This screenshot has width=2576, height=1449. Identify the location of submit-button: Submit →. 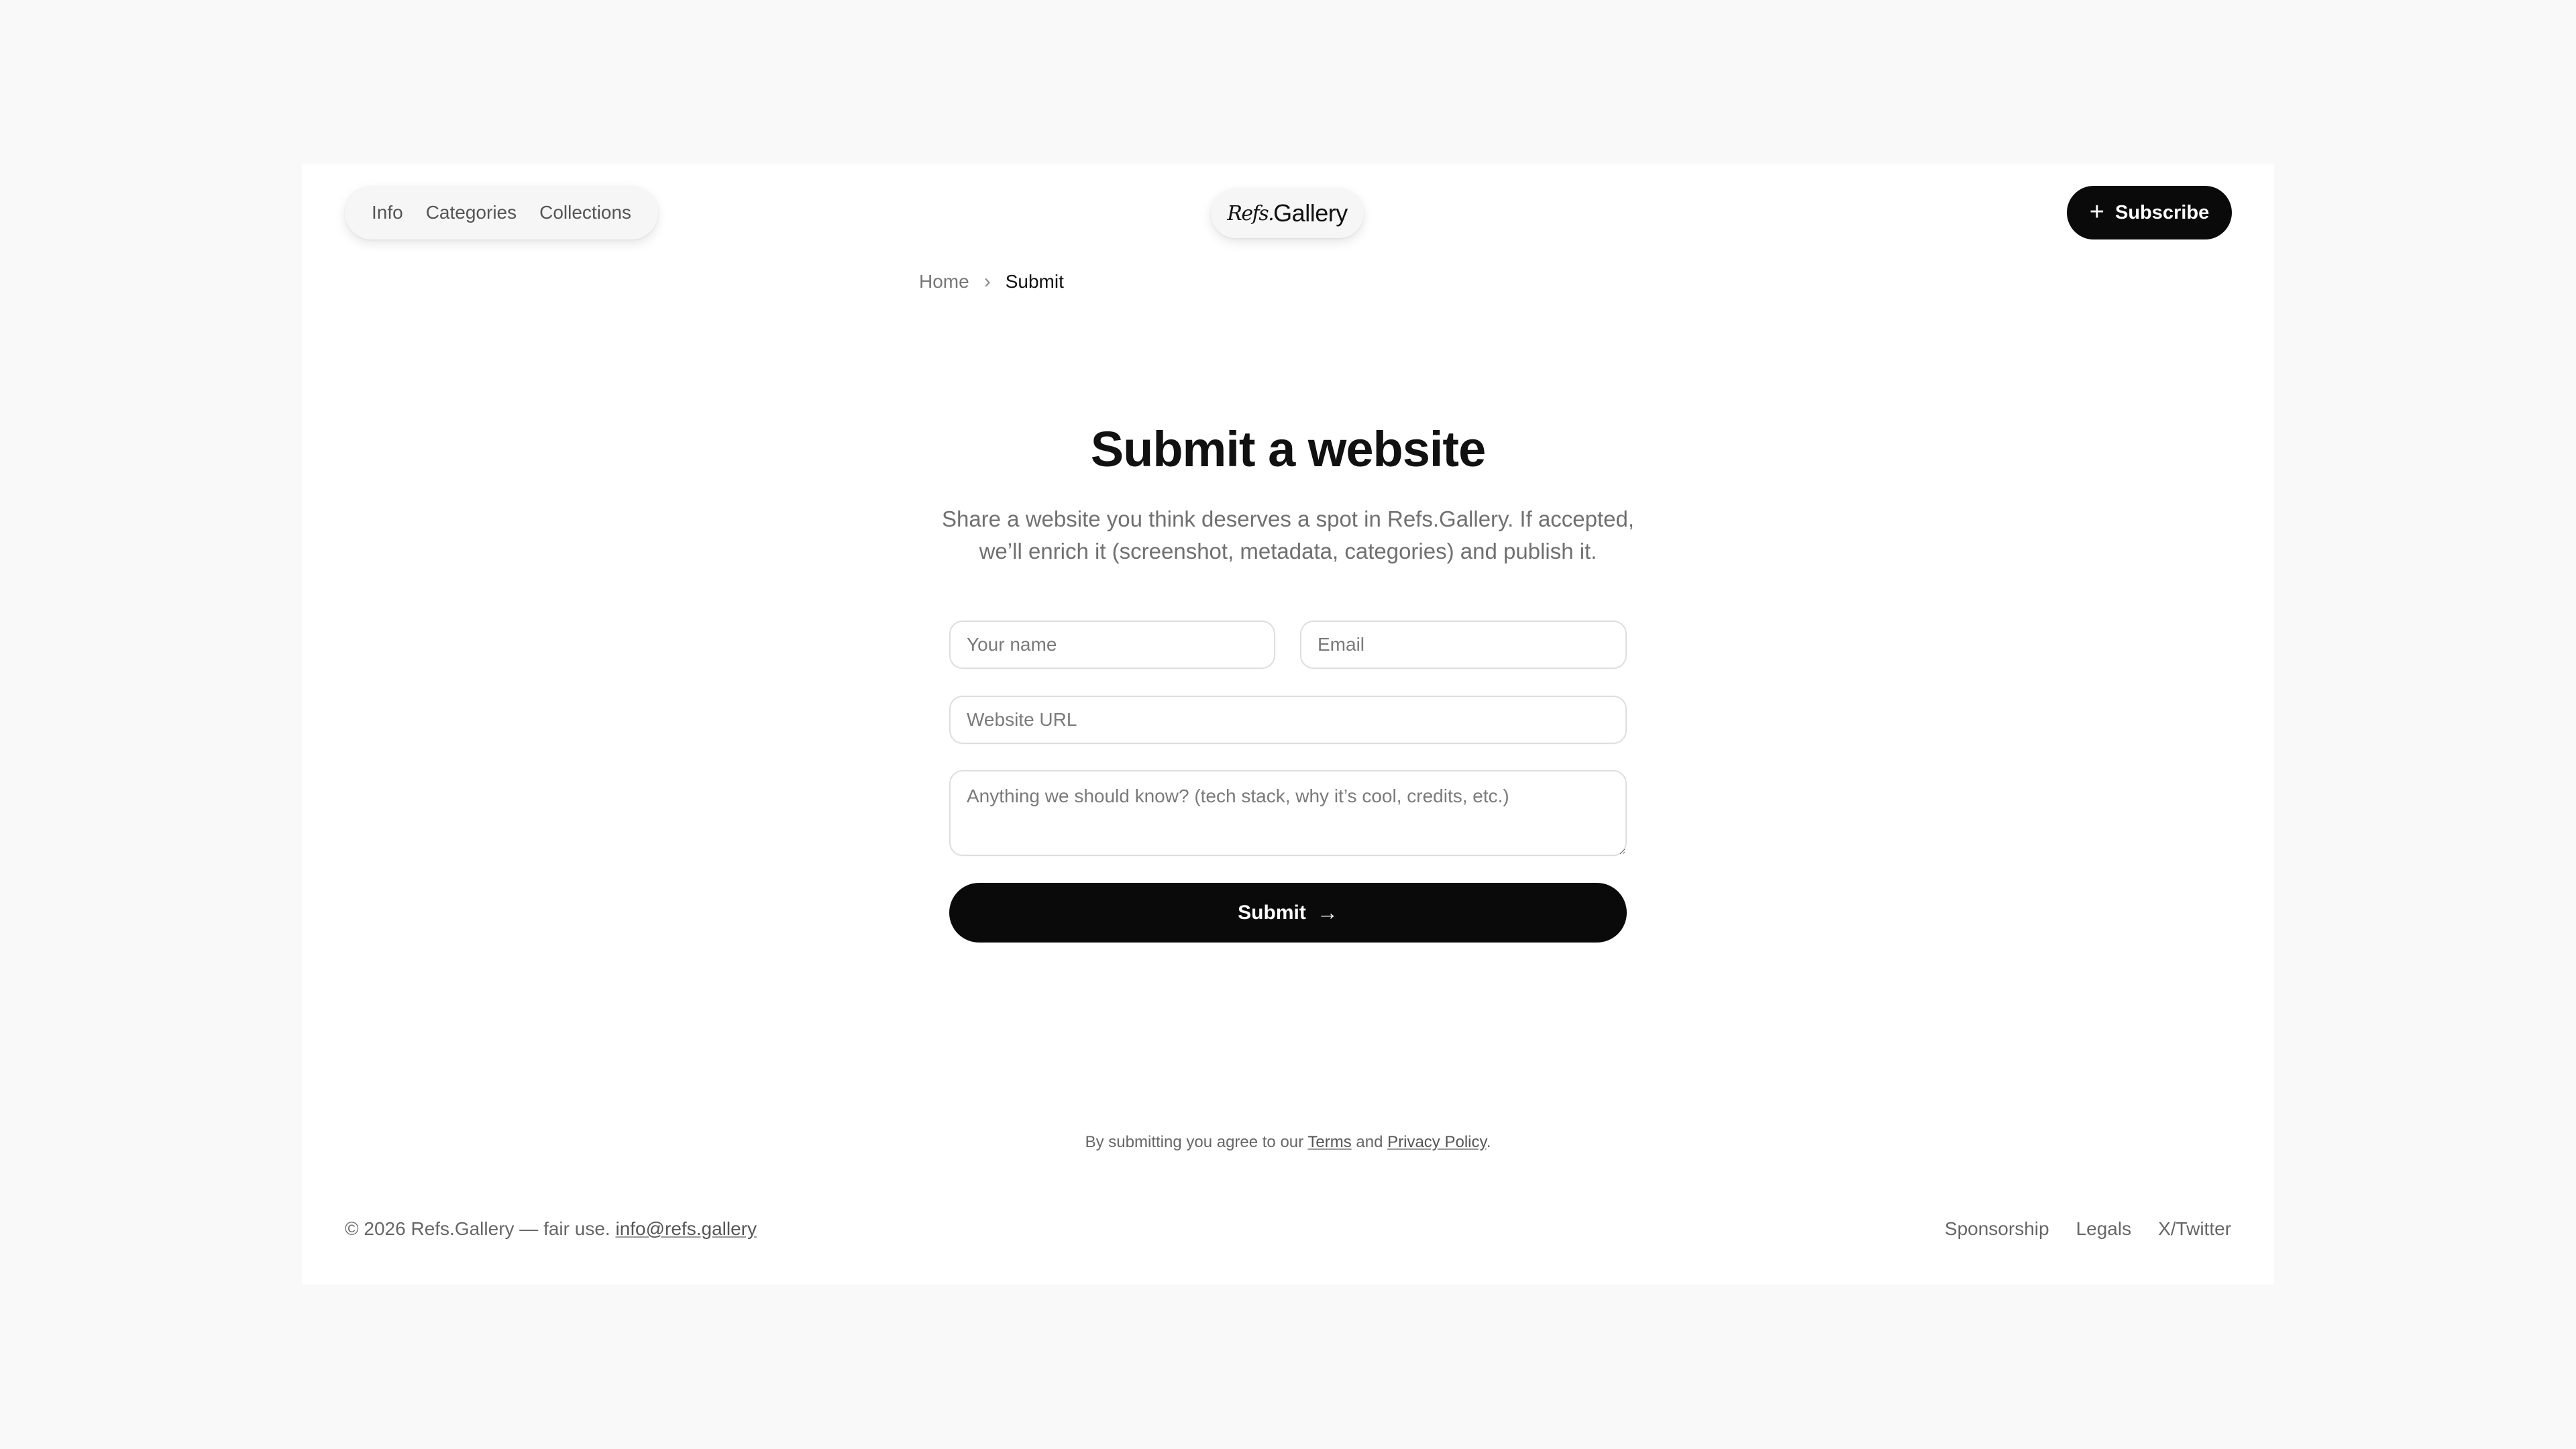
(1288, 913).